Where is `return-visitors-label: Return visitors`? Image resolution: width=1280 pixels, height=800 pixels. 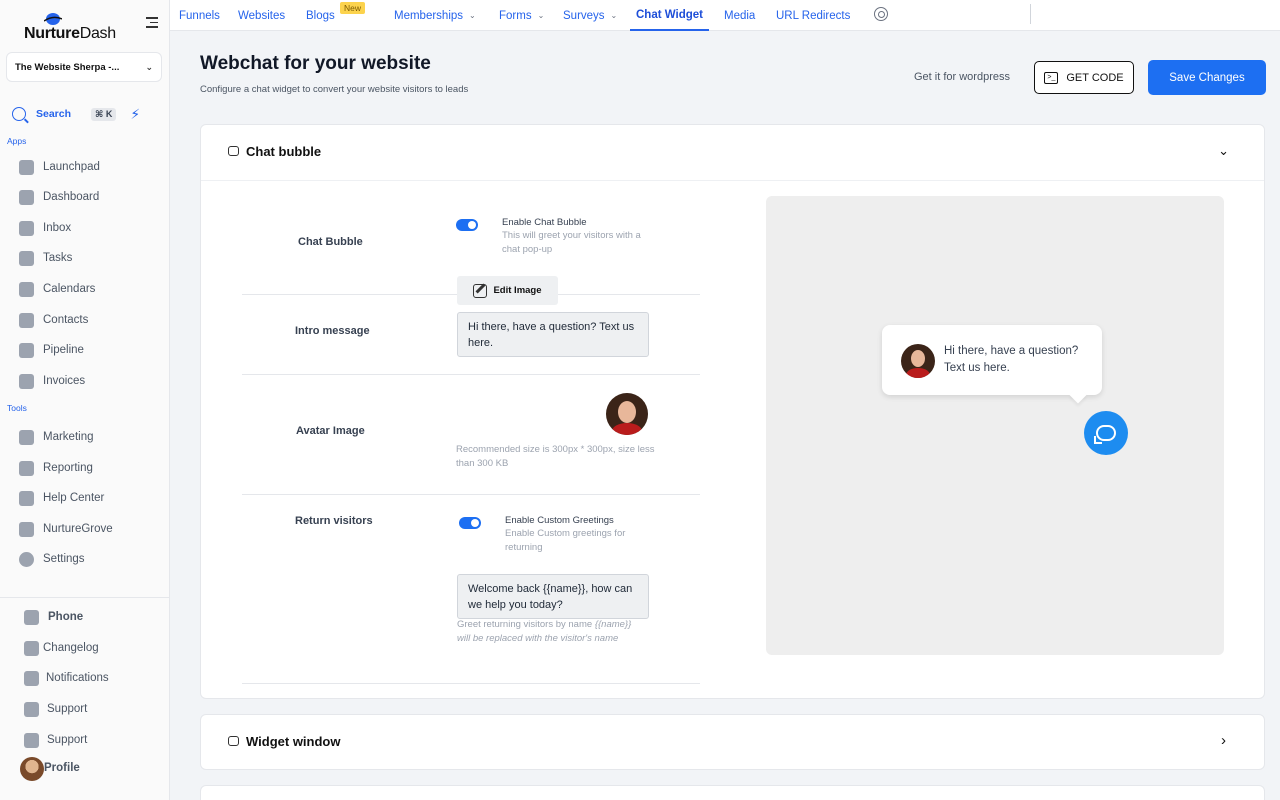
return-visitors-label: Return visitors is located at coordinates (334, 521).